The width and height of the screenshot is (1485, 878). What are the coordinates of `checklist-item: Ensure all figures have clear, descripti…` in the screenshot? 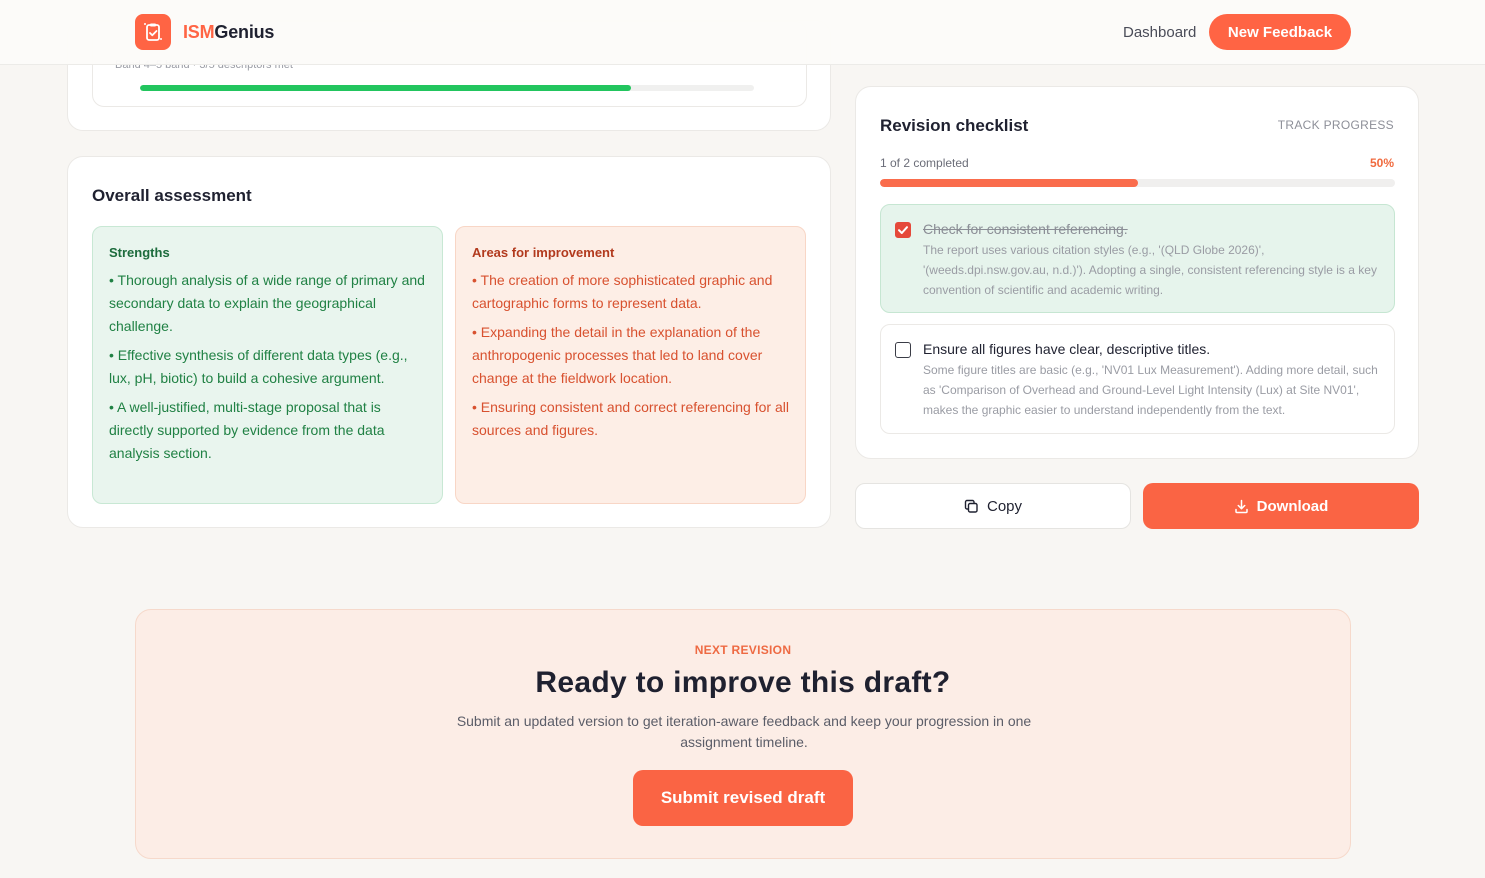 It's located at (1137, 379).